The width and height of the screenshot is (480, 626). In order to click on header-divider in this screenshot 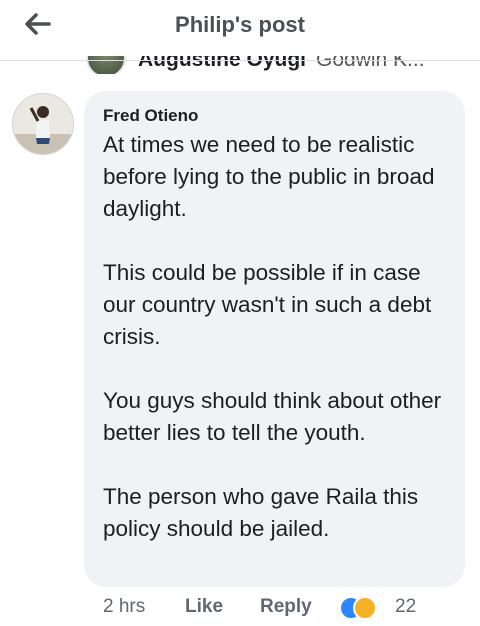, I will do `click(240, 60)`.